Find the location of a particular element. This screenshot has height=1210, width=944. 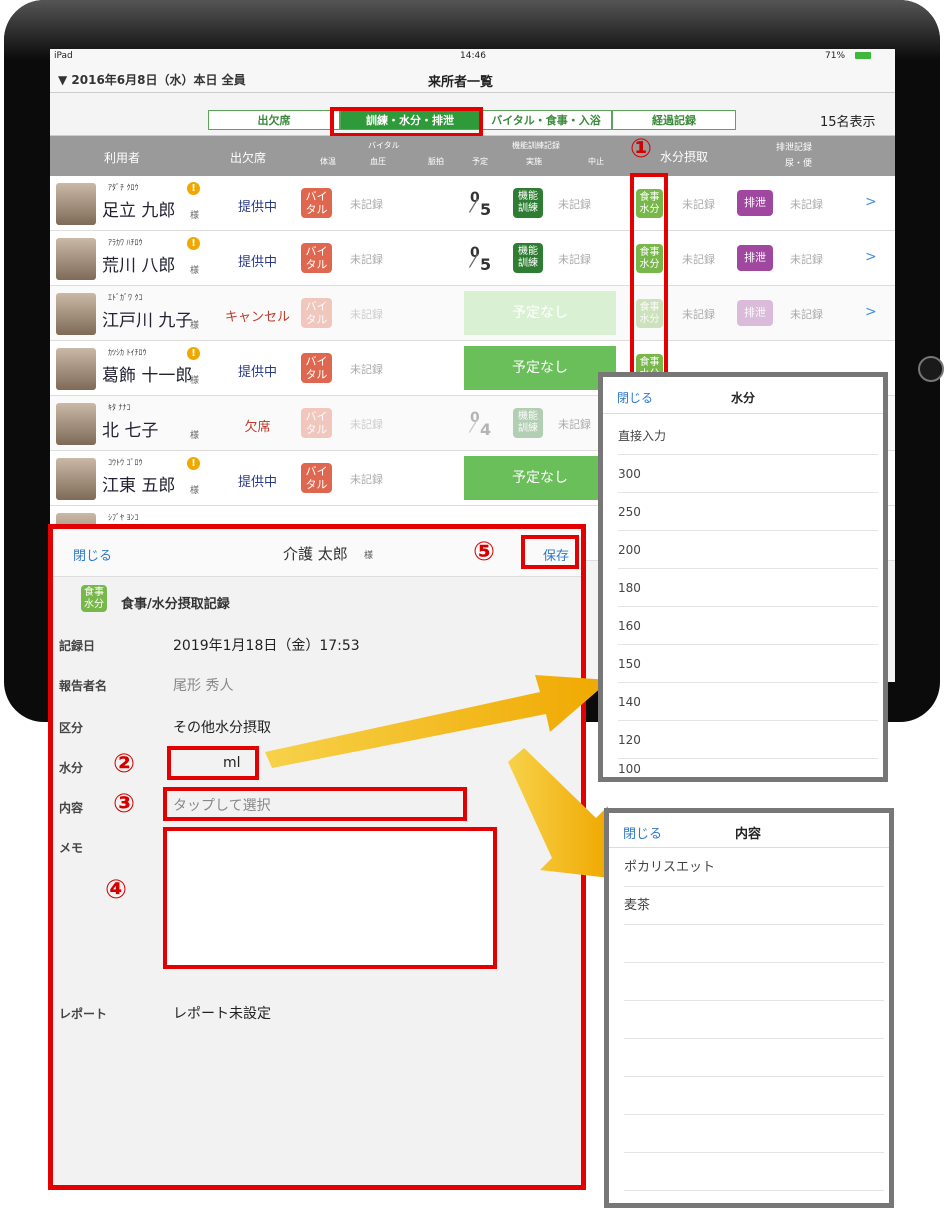

tab-attendance: 出欠席 is located at coordinates (274, 120).